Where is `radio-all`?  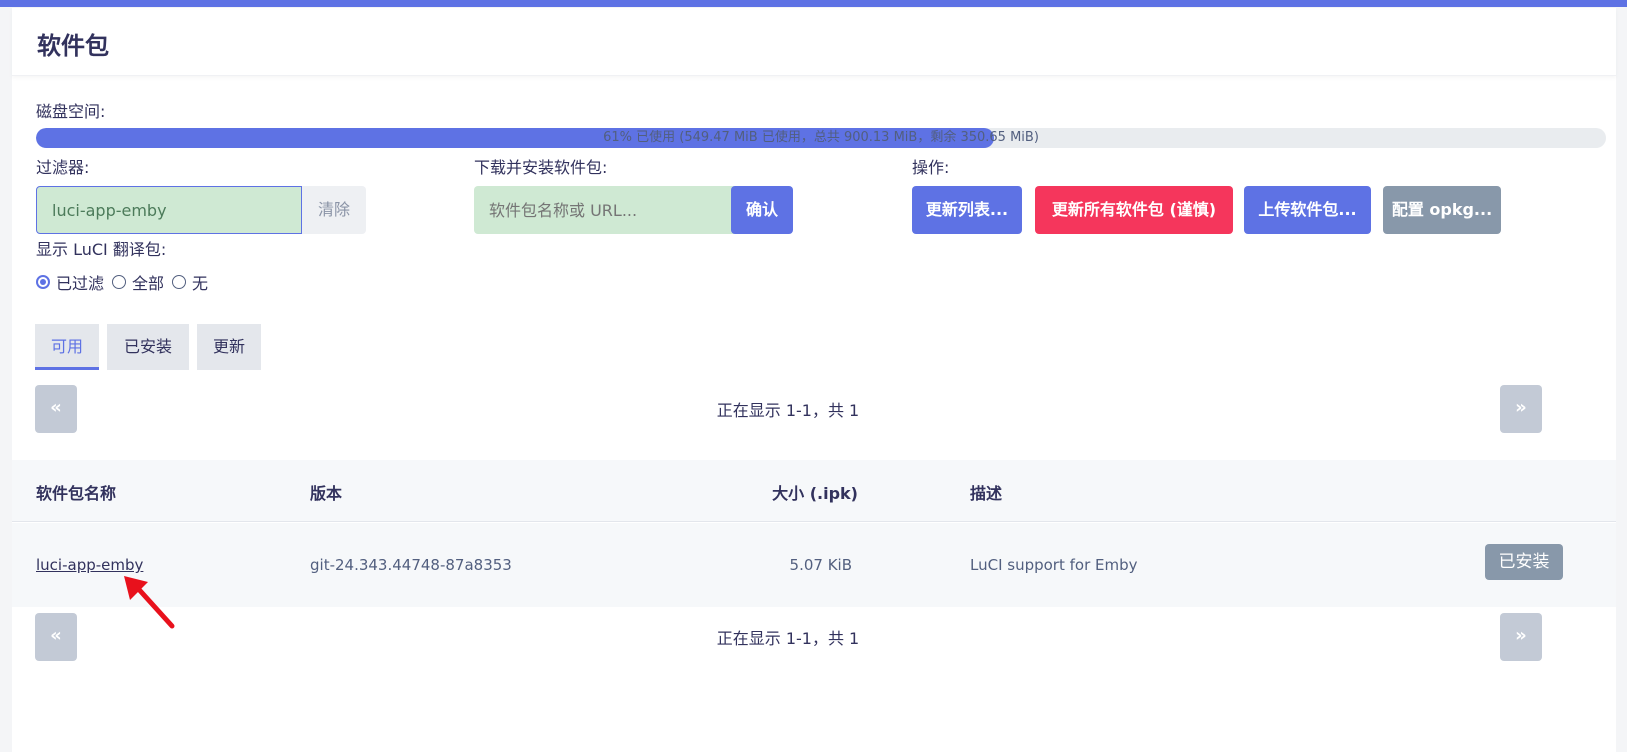
radio-all is located at coordinates (119, 282).